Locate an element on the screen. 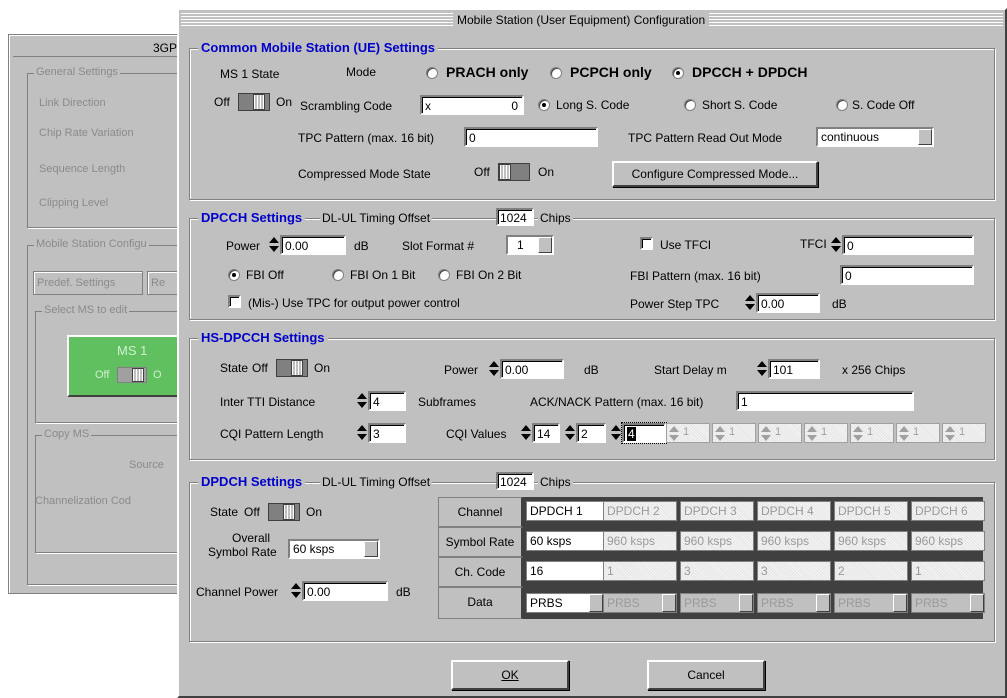 Image resolution: width=1007 pixels, height=698 pixels. power-step-db: dB is located at coordinates (839, 304).